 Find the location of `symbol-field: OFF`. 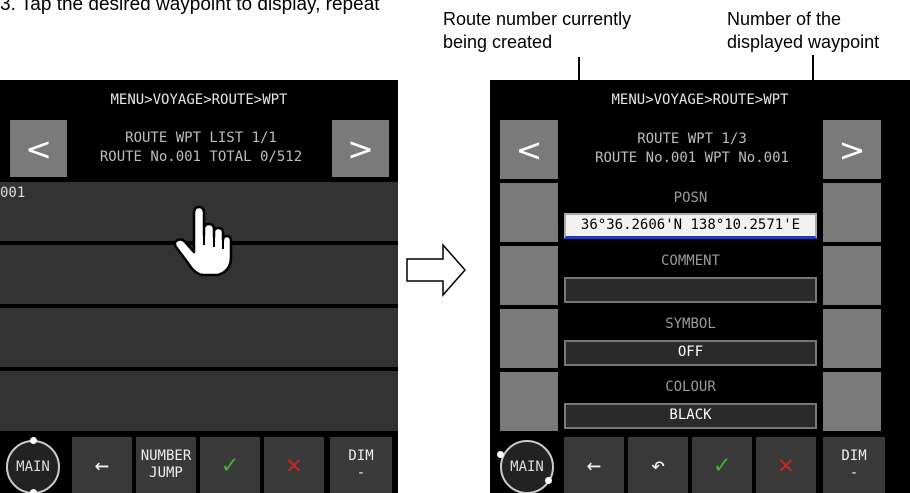

symbol-field: OFF is located at coordinates (690, 353).